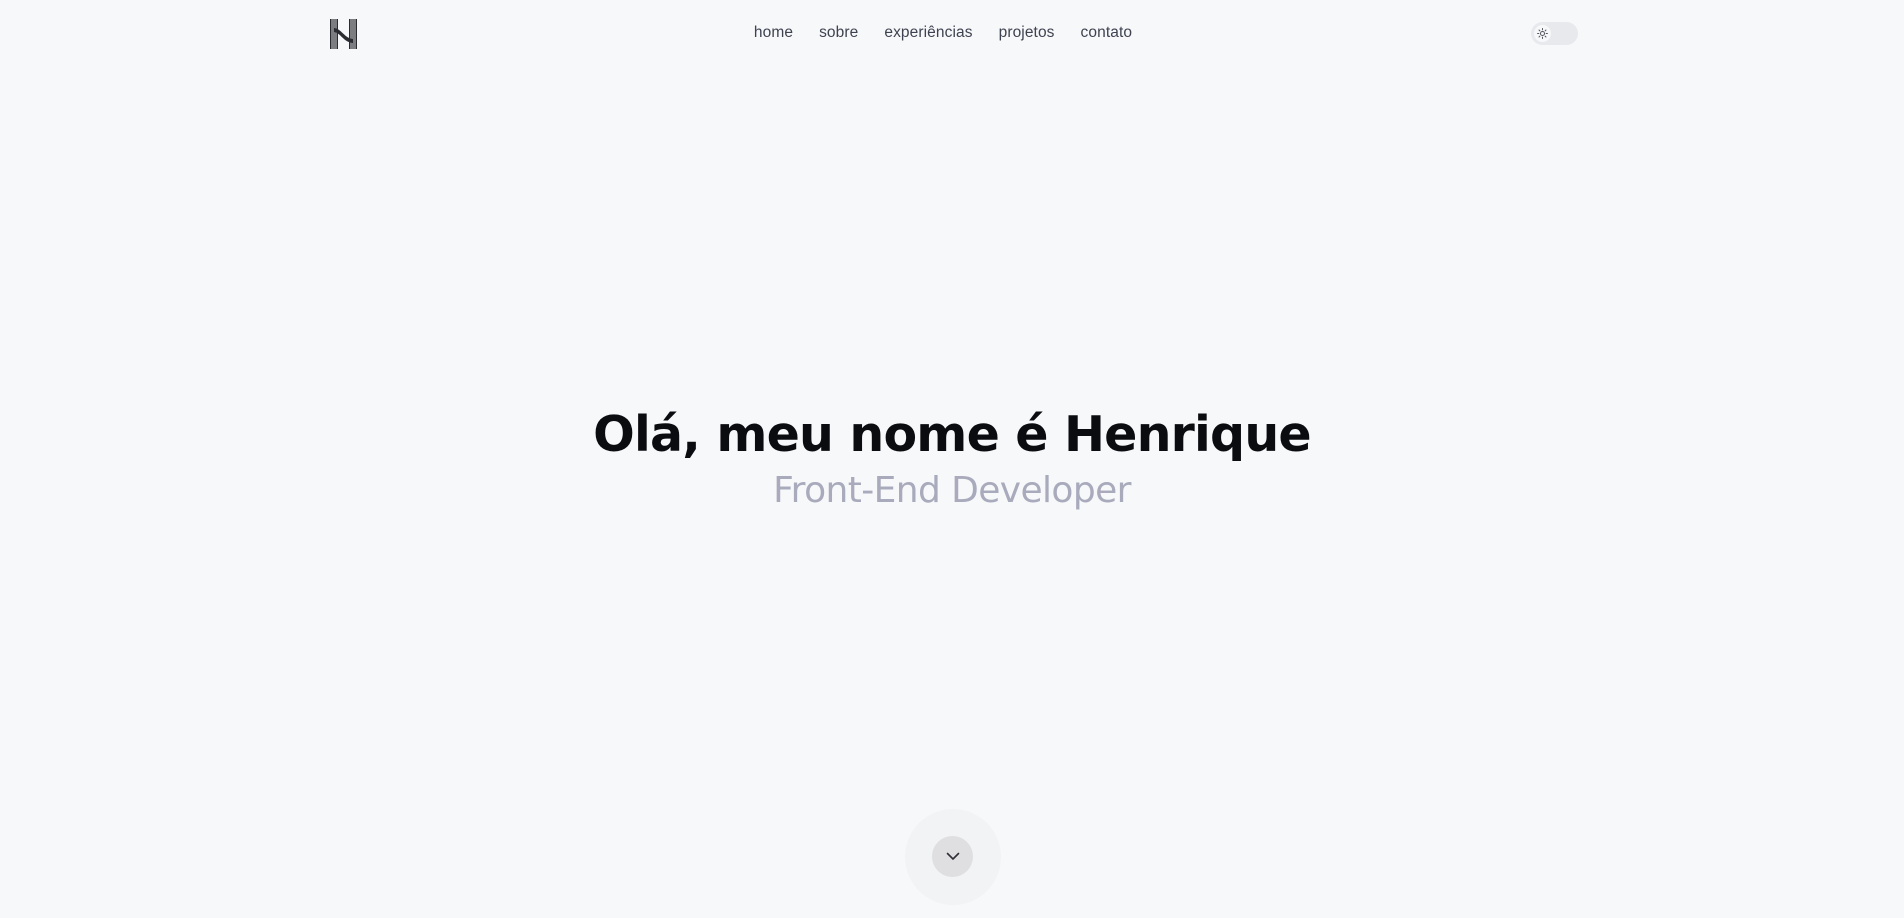  What do you see at coordinates (1107, 33) in the screenshot?
I see `nav-link-contato: contato` at bounding box center [1107, 33].